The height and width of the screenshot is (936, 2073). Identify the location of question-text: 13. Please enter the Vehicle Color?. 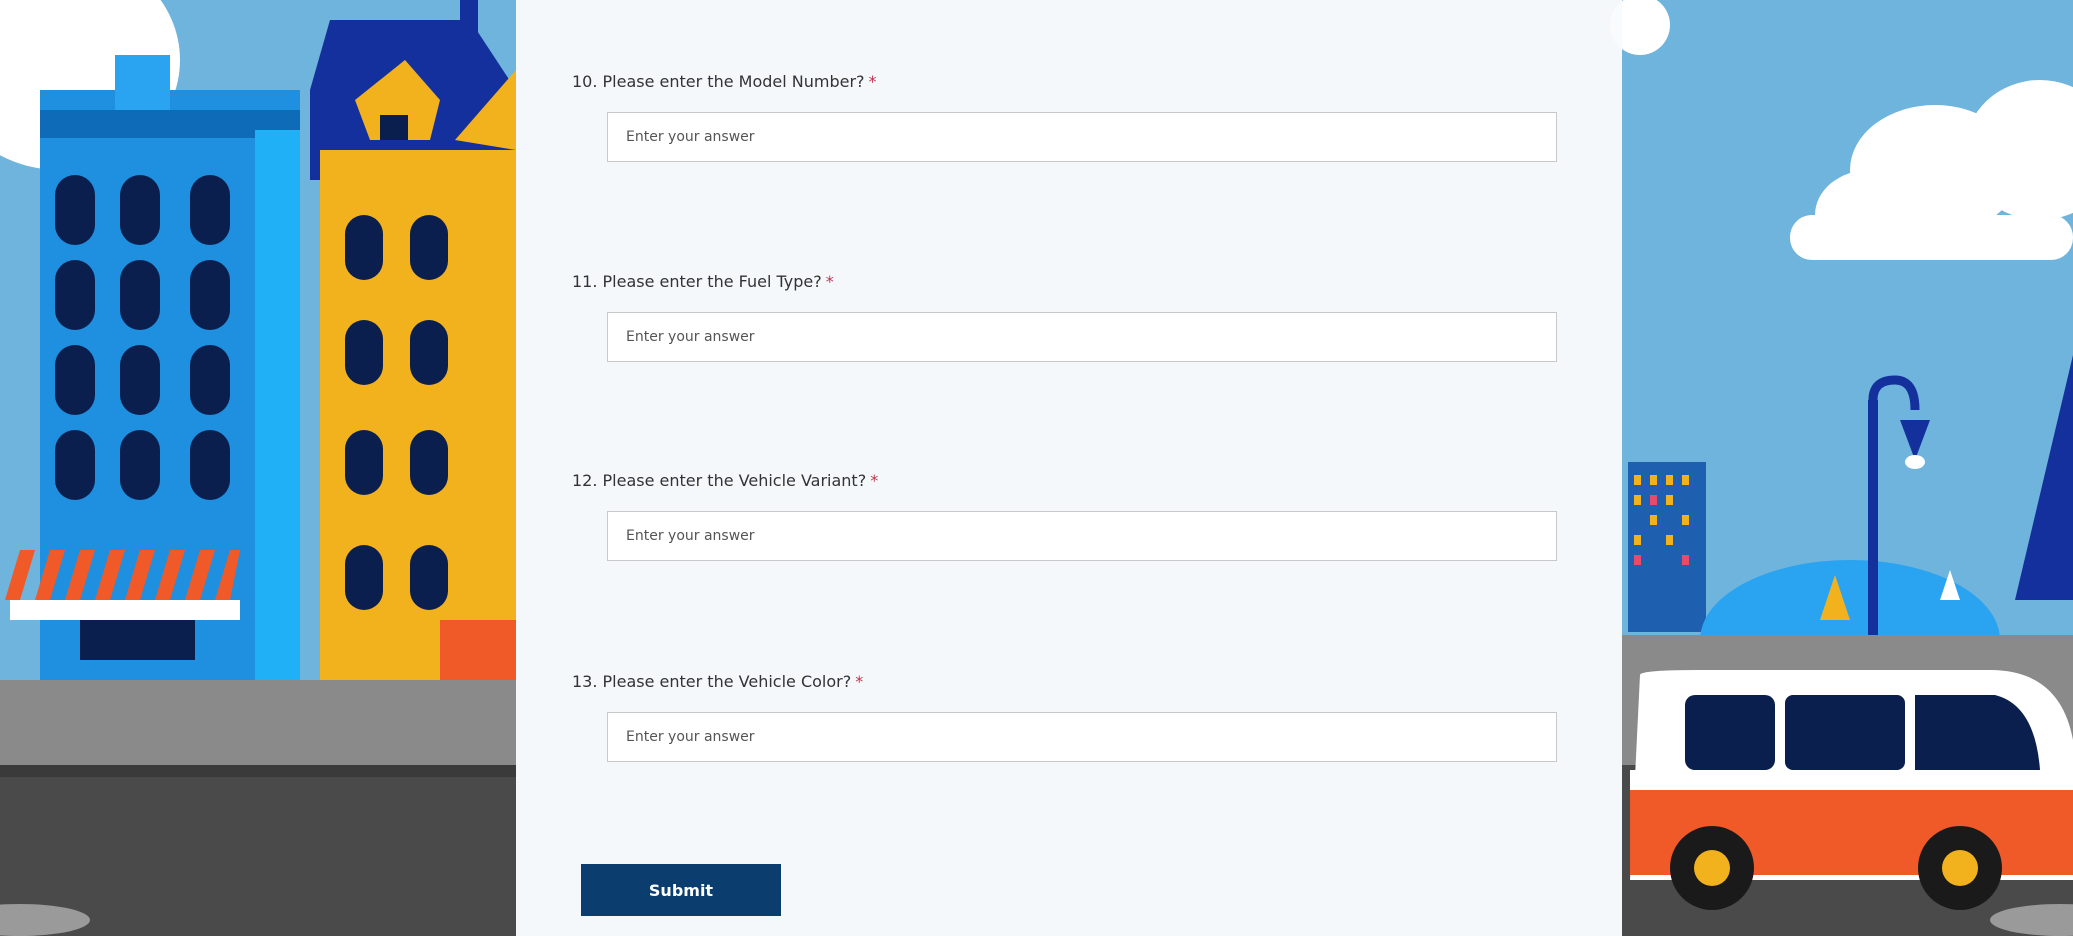
(712, 681).